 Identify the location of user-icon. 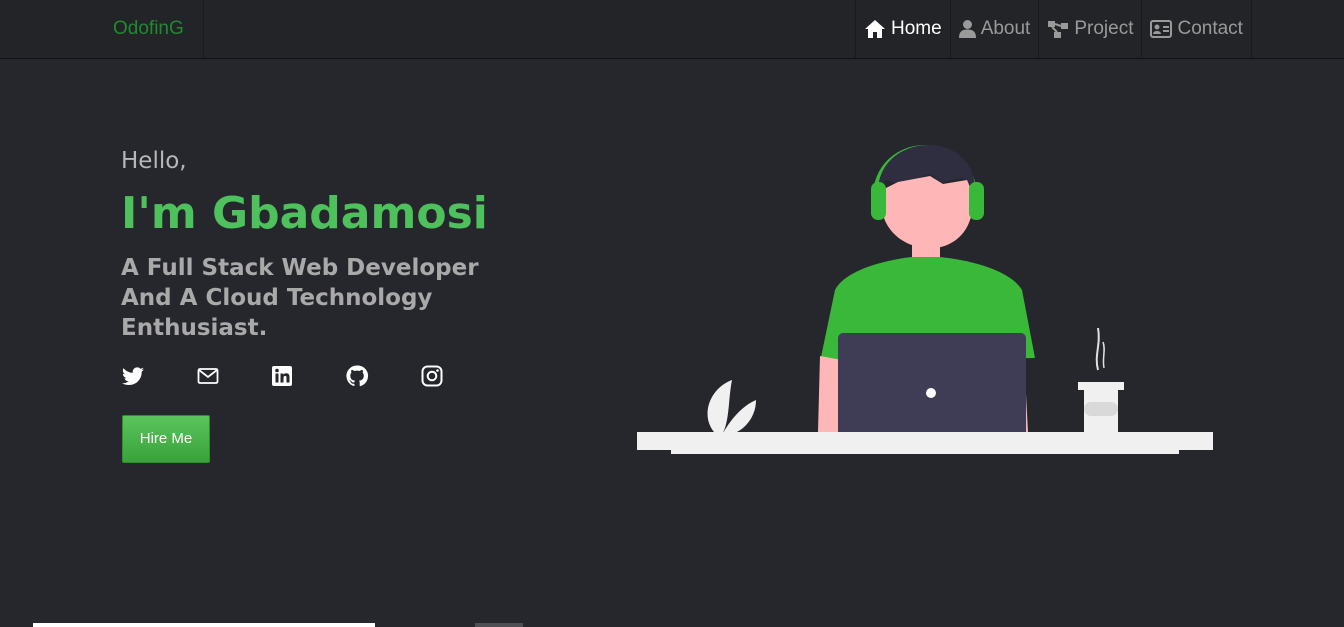
(967, 29).